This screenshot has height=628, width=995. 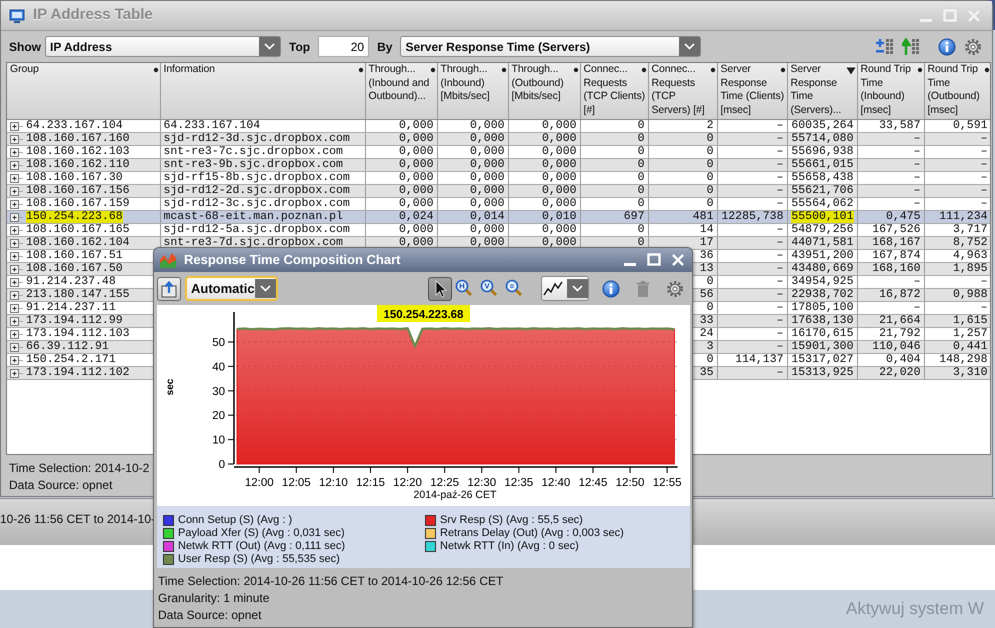 What do you see at coordinates (911, 47) in the screenshot?
I see `up-arrow-icon` at bounding box center [911, 47].